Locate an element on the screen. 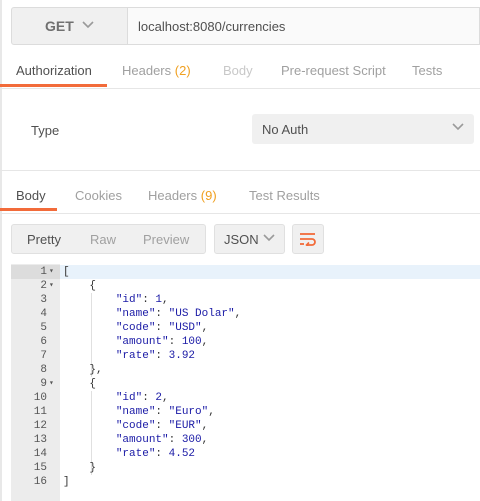 This screenshot has height=501, width=480. code-line: 11 "name": "Euro", is located at coordinates (245, 412).